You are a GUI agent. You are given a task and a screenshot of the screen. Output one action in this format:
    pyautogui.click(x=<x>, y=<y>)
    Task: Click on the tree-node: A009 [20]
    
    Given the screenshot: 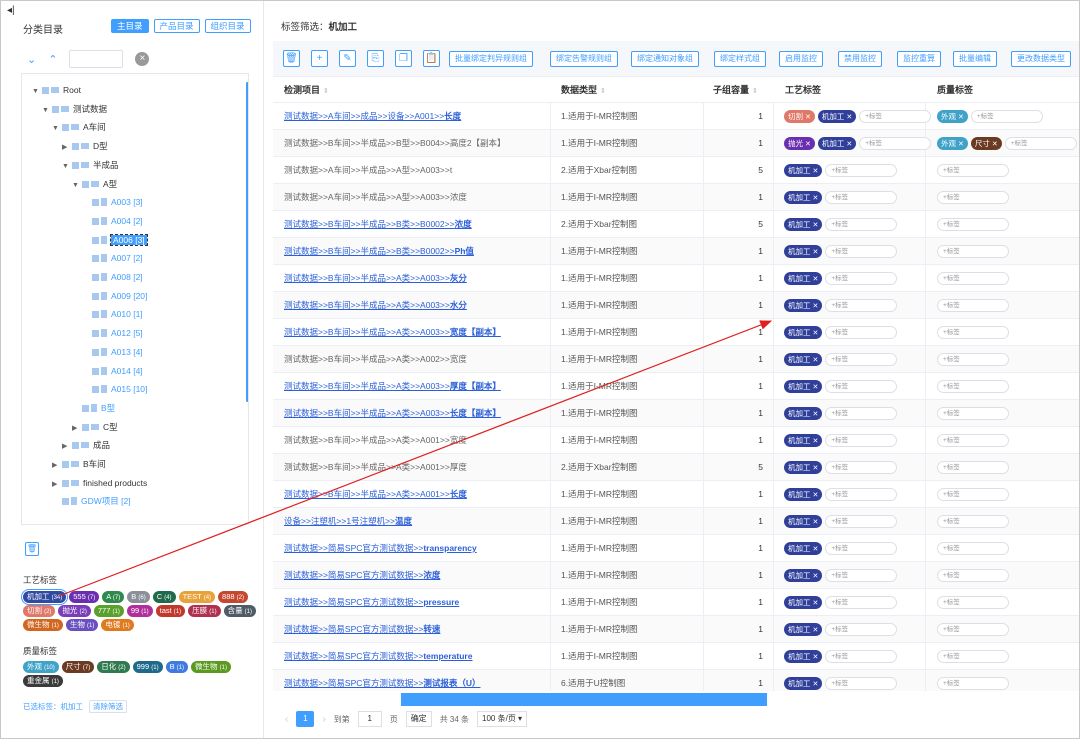 What is the action you would take?
    pyautogui.click(x=114, y=296)
    